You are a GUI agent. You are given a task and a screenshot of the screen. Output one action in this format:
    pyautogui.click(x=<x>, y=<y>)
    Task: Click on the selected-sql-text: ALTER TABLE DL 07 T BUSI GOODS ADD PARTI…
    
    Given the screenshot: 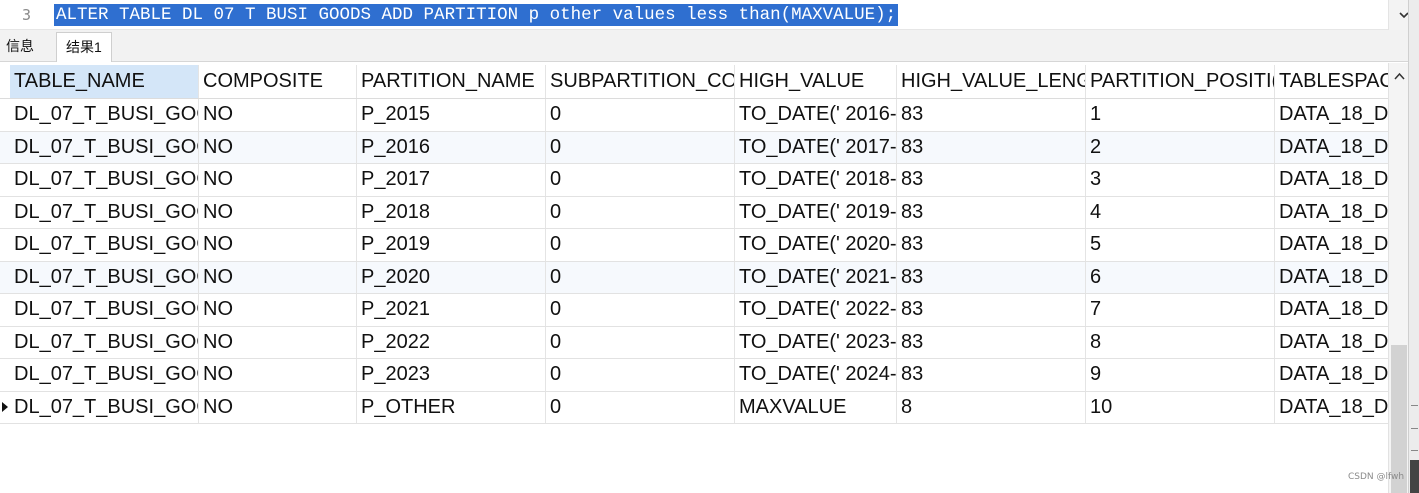 What is the action you would take?
    pyautogui.click(x=476, y=15)
    